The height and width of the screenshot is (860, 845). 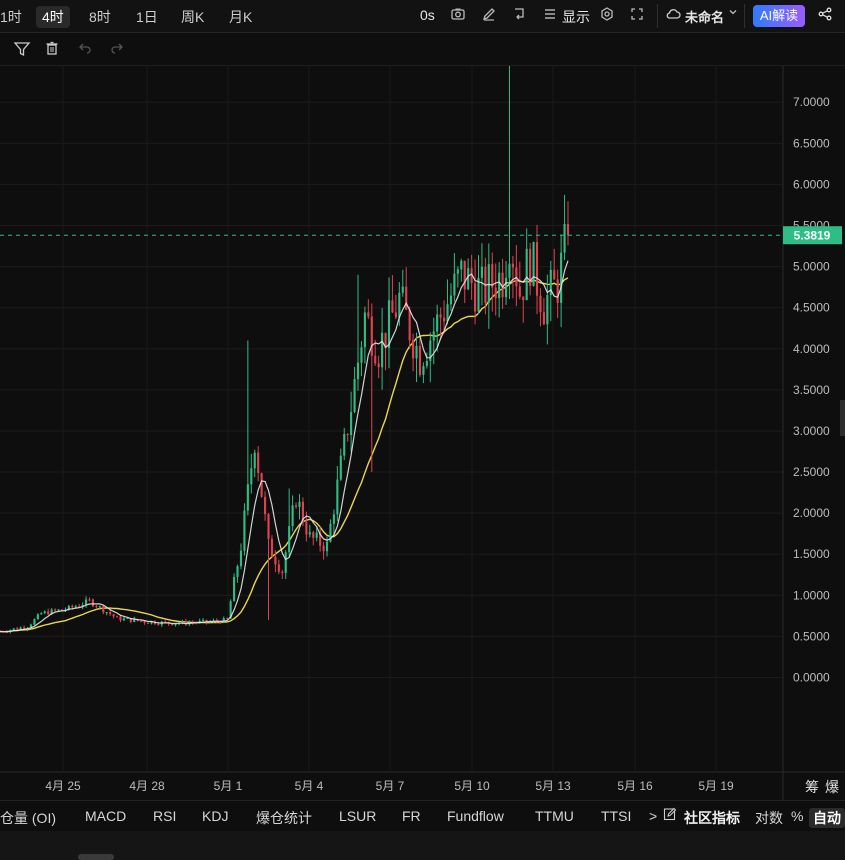 What do you see at coordinates (411, 816) in the screenshot?
I see `indicator-fr: FR` at bounding box center [411, 816].